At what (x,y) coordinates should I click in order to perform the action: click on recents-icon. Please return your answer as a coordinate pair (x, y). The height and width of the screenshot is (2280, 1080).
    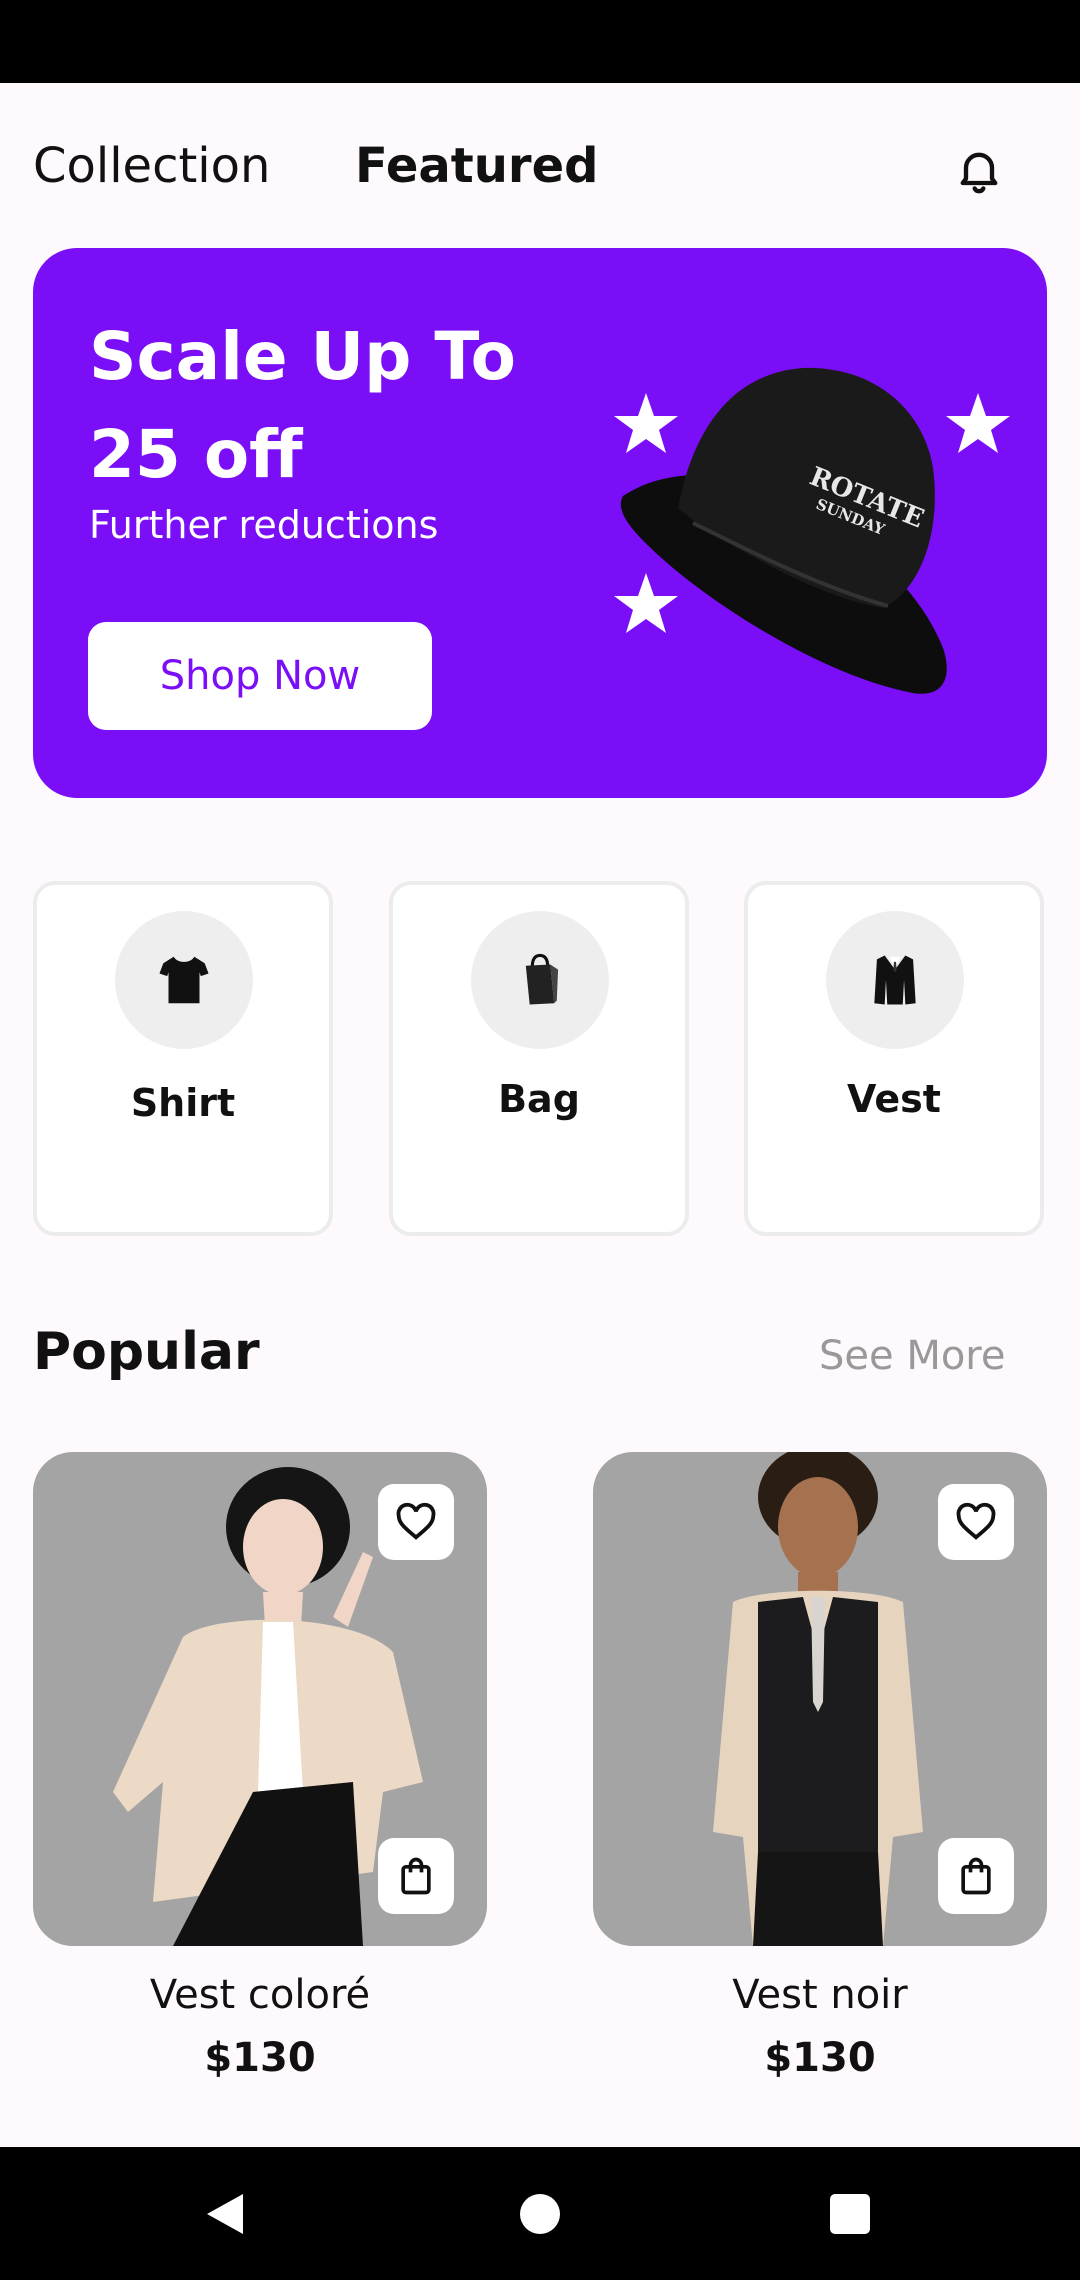
    Looking at the image, I should click on (850, 2213).